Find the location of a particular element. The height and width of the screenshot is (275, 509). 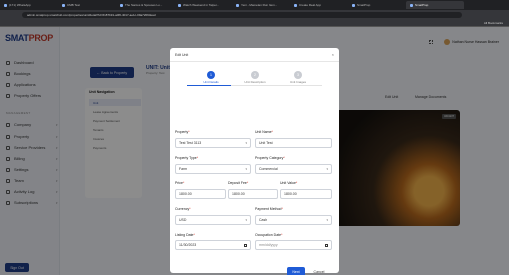

currency-select: USD ▾ is located at coordinates (213, 220).